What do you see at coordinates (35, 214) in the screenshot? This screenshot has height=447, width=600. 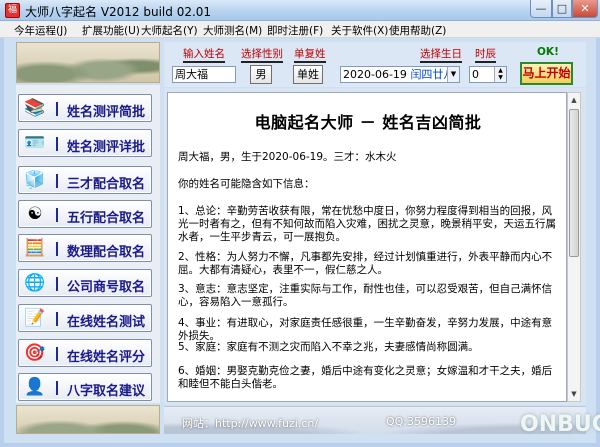 I see `five-elements-icon: ☯` at bounding box center [35, 214].